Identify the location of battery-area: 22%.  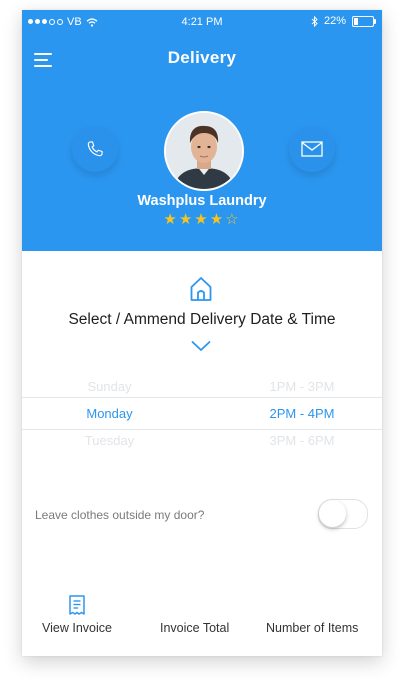
(343, 21).